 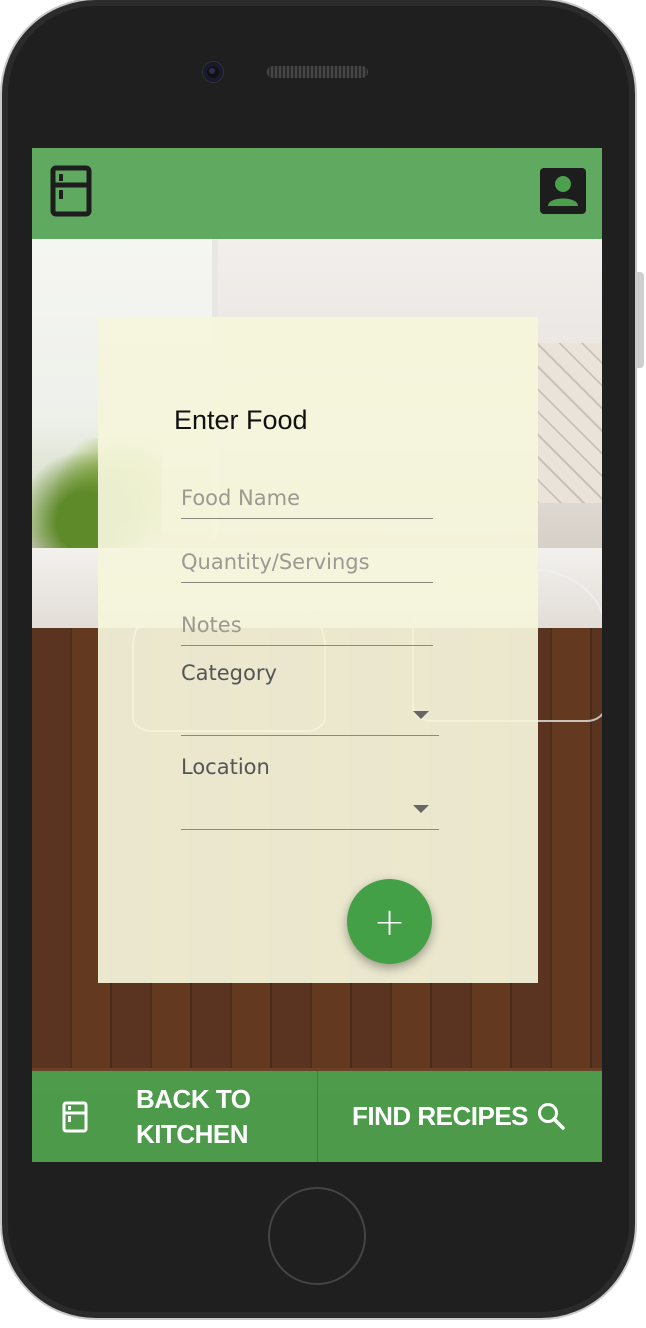 I want to click on background-tile, so click(x=569, y=423).